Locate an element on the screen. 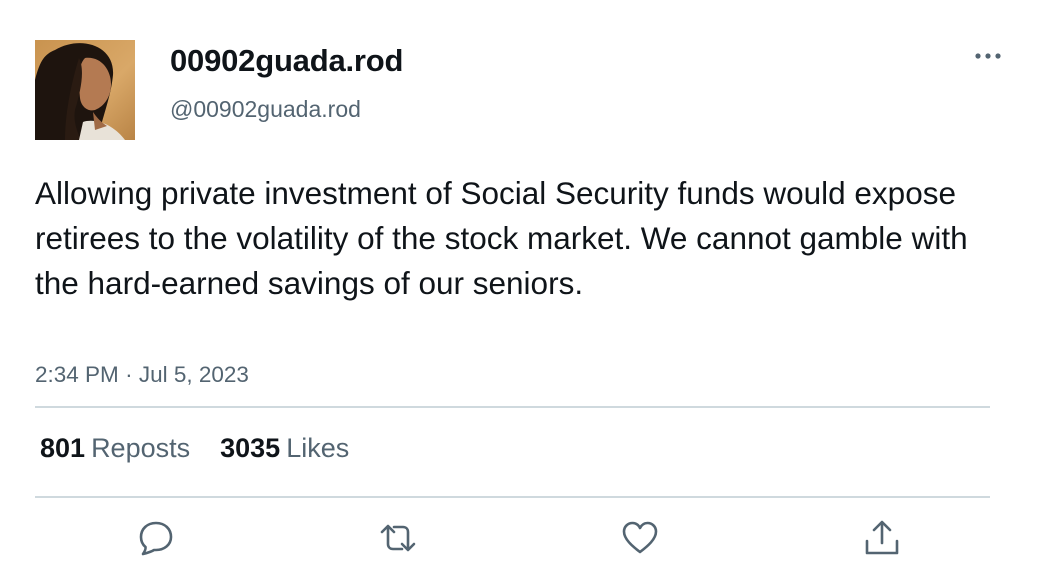 The image size is (1050, 570). post-time: 2:34 PM is located at coordinates (77, 374).